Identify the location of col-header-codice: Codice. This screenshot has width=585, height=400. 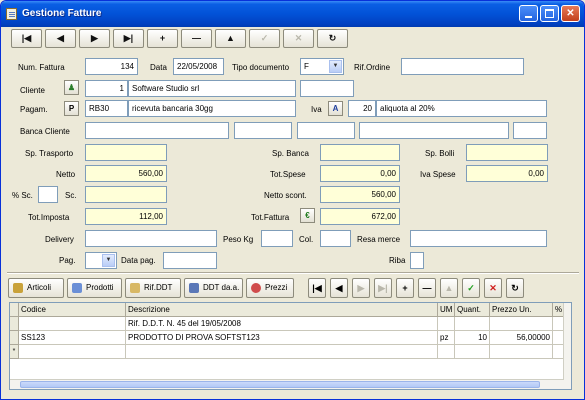
(72, 310).